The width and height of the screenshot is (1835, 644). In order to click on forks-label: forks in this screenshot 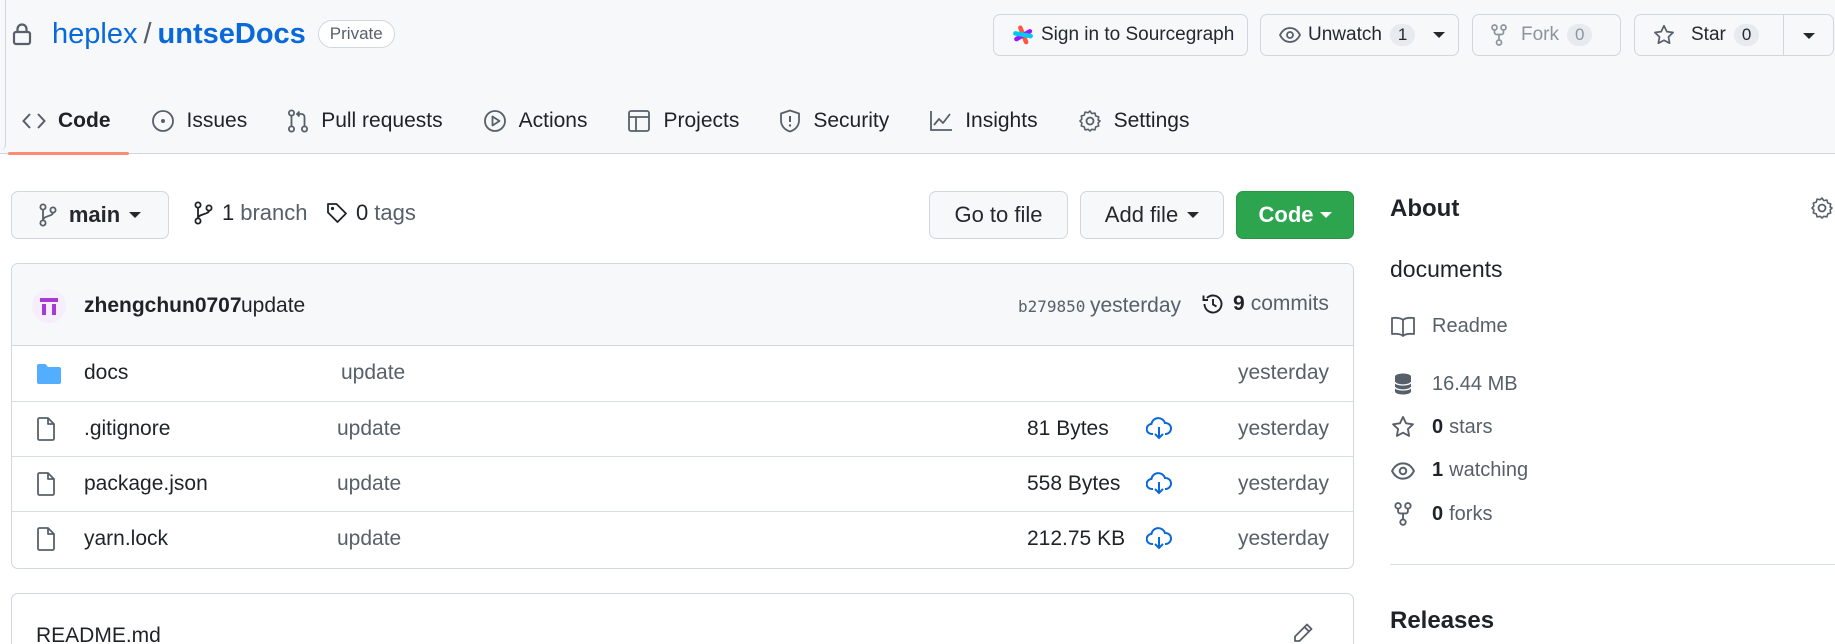, I will do `click(1471, 513)`.